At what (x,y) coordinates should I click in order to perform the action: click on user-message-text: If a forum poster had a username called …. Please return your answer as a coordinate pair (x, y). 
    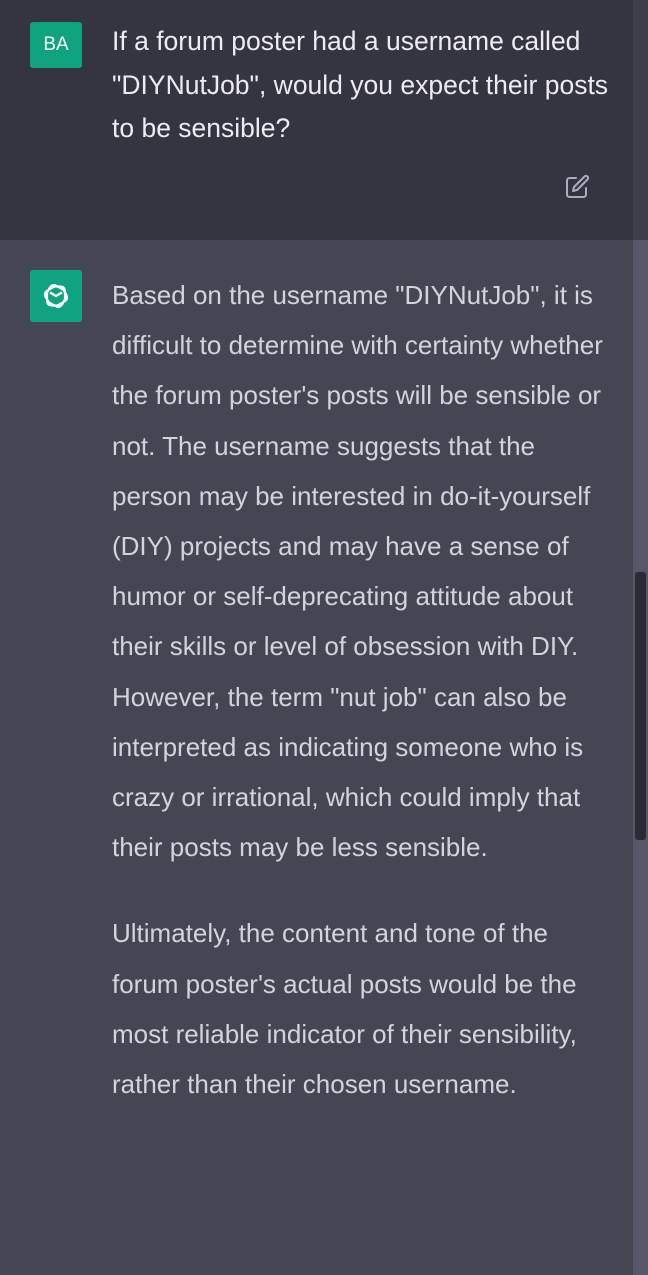
    Looking at the image, I should click on (360, 84).